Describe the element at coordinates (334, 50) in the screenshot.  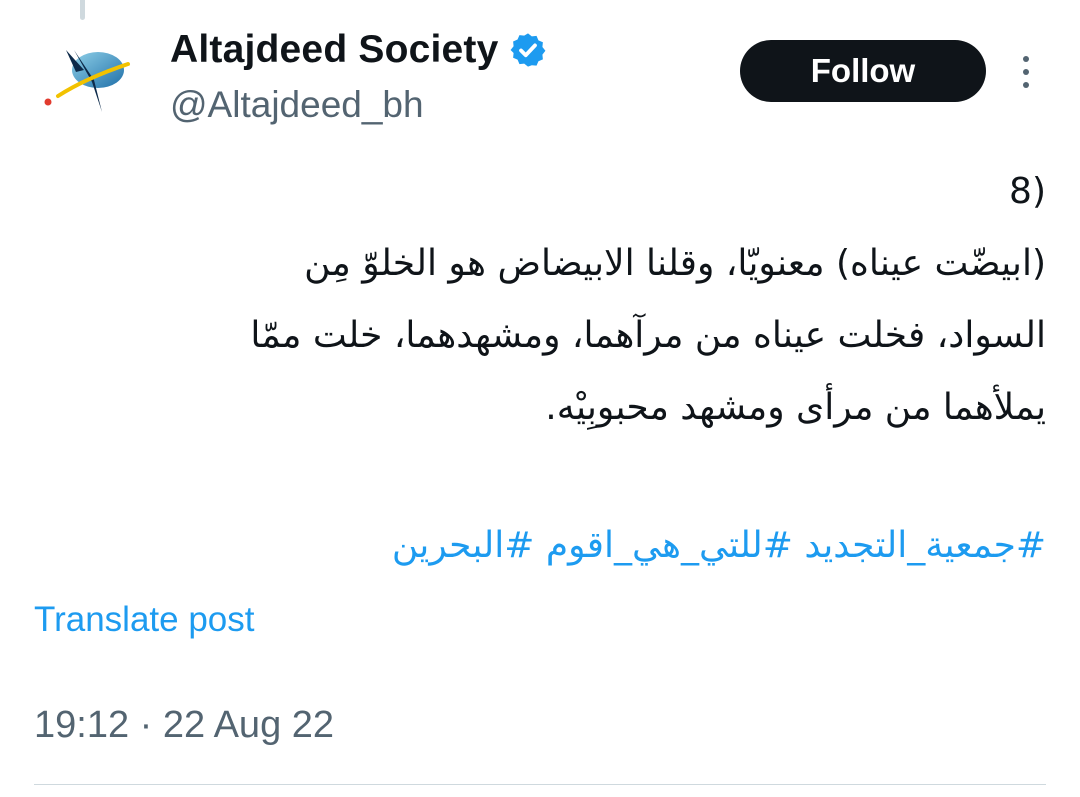
I see `display-name: Altajdeed Society` at that location.